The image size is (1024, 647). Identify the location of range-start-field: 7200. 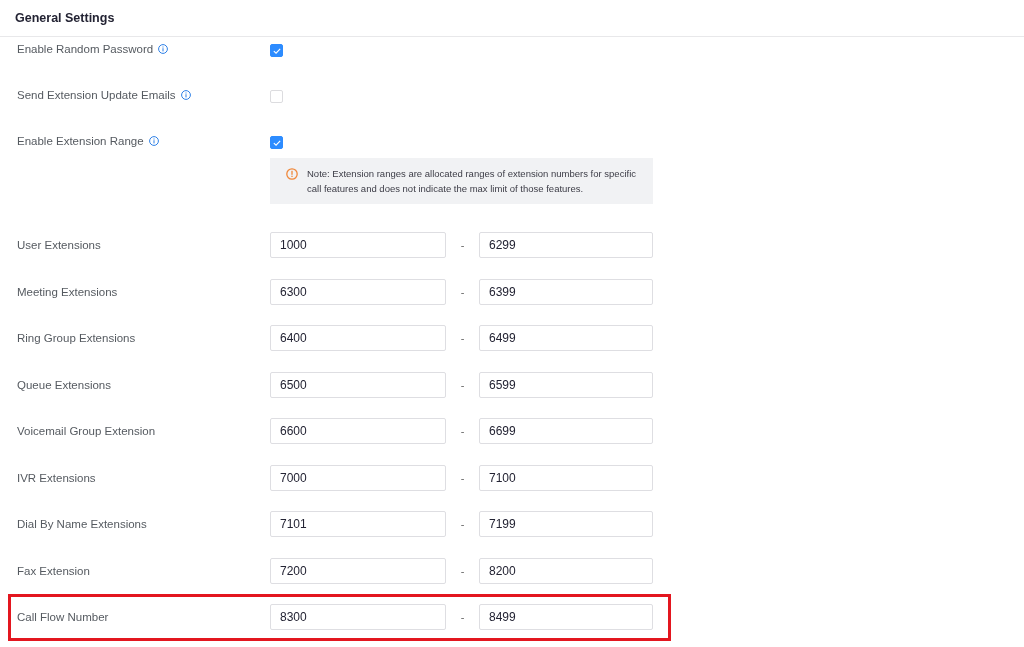
(358, 570).